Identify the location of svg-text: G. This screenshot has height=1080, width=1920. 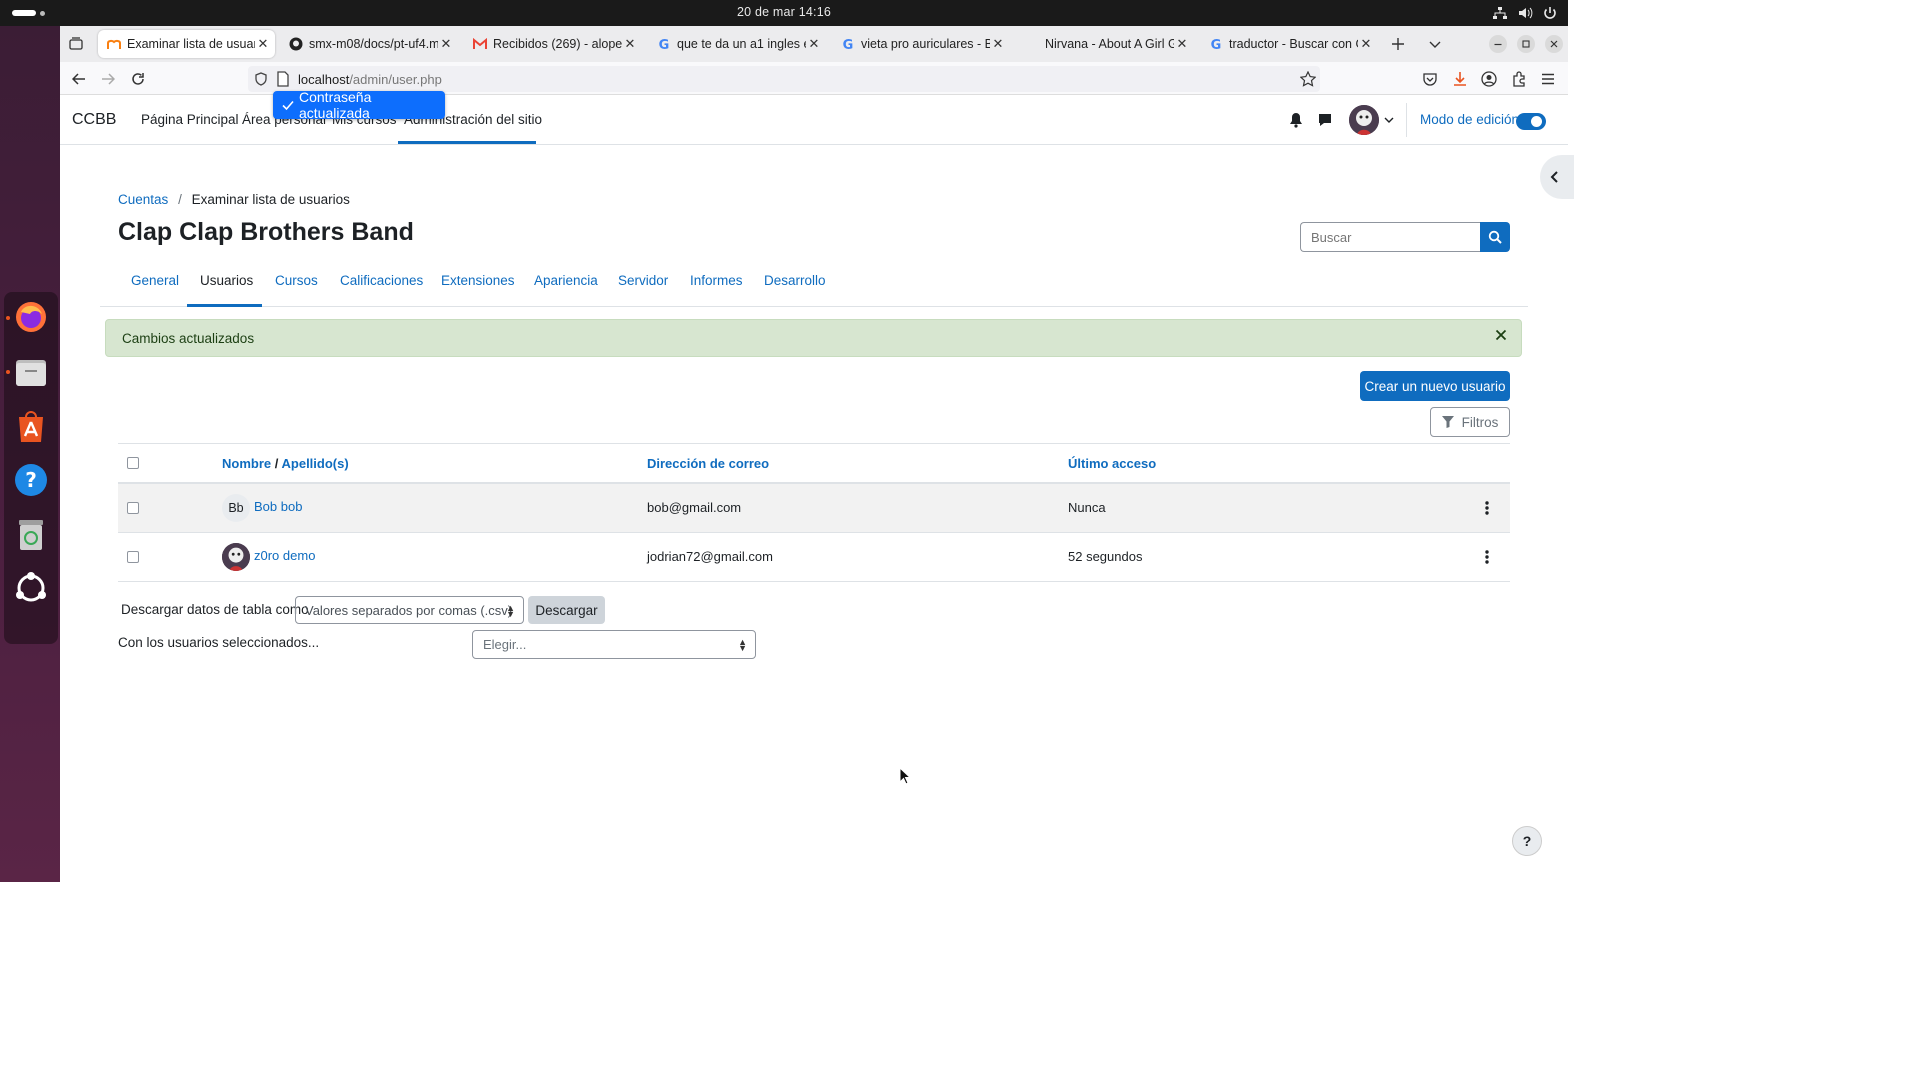
(1216, 44).